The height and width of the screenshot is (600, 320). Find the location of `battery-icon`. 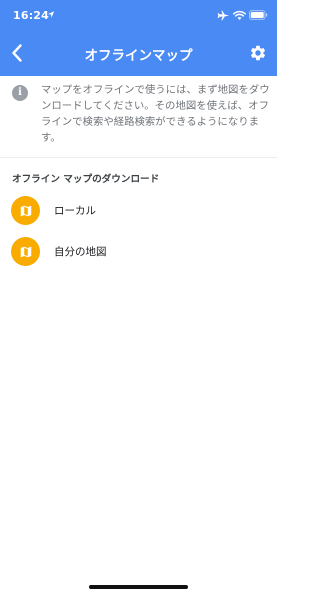

battery-icon is located at coordinates (258, 15).